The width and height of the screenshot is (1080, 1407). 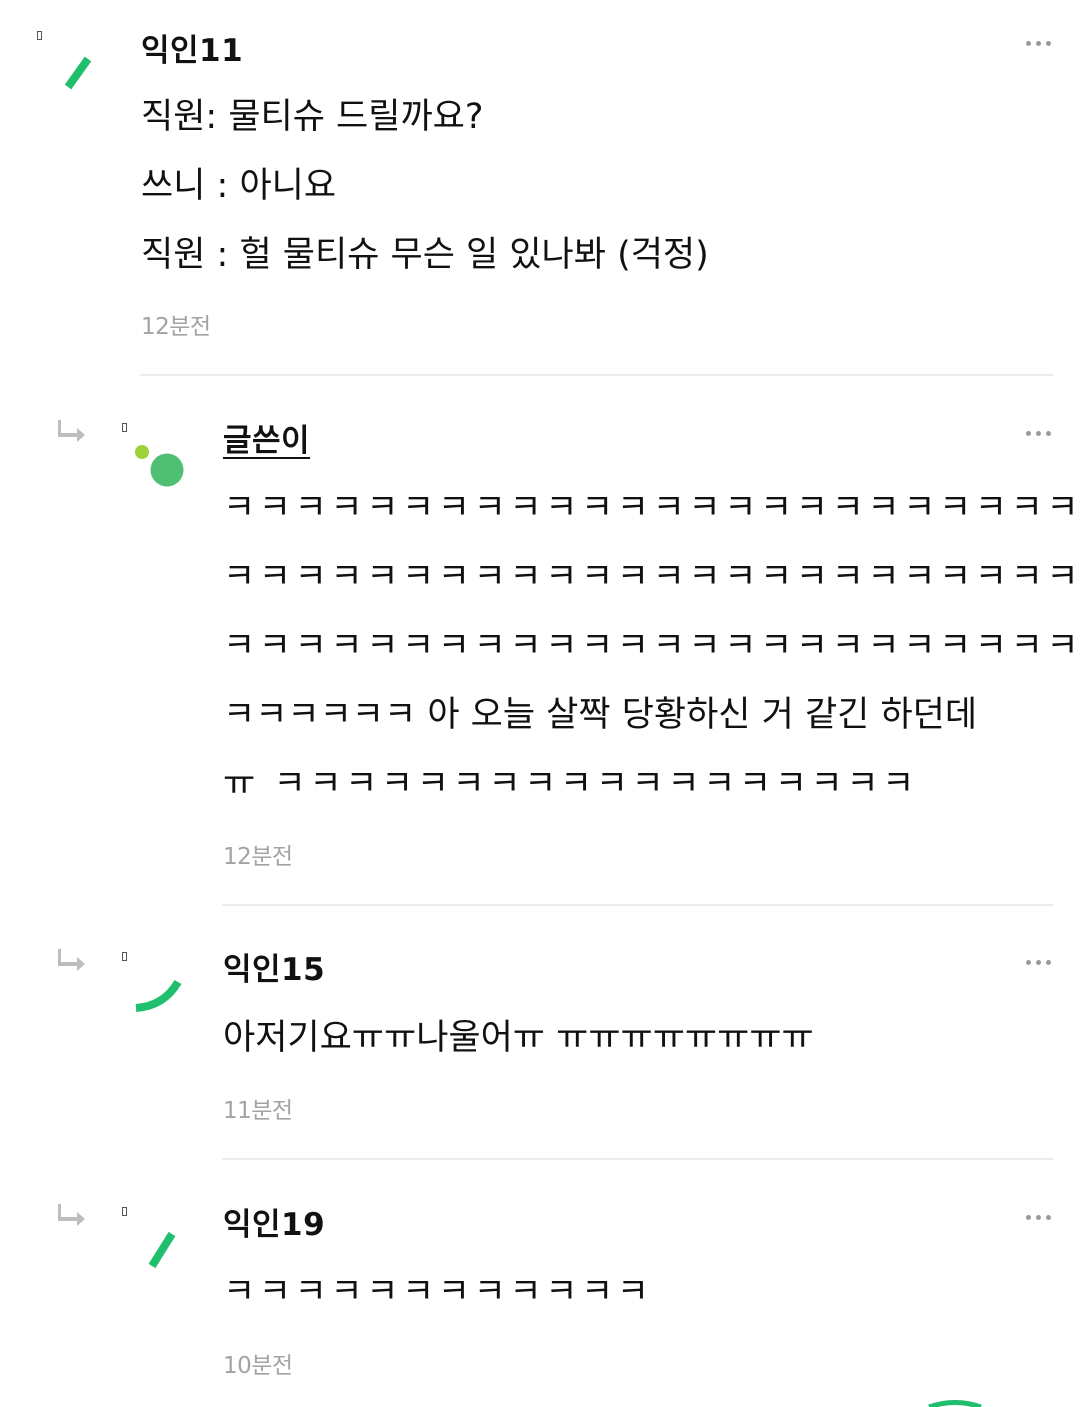 What do you see at coordinates (1028, 1217) in the screenshot?
I see `more-horizontal-icon` at bounding box center [1028, 1217].